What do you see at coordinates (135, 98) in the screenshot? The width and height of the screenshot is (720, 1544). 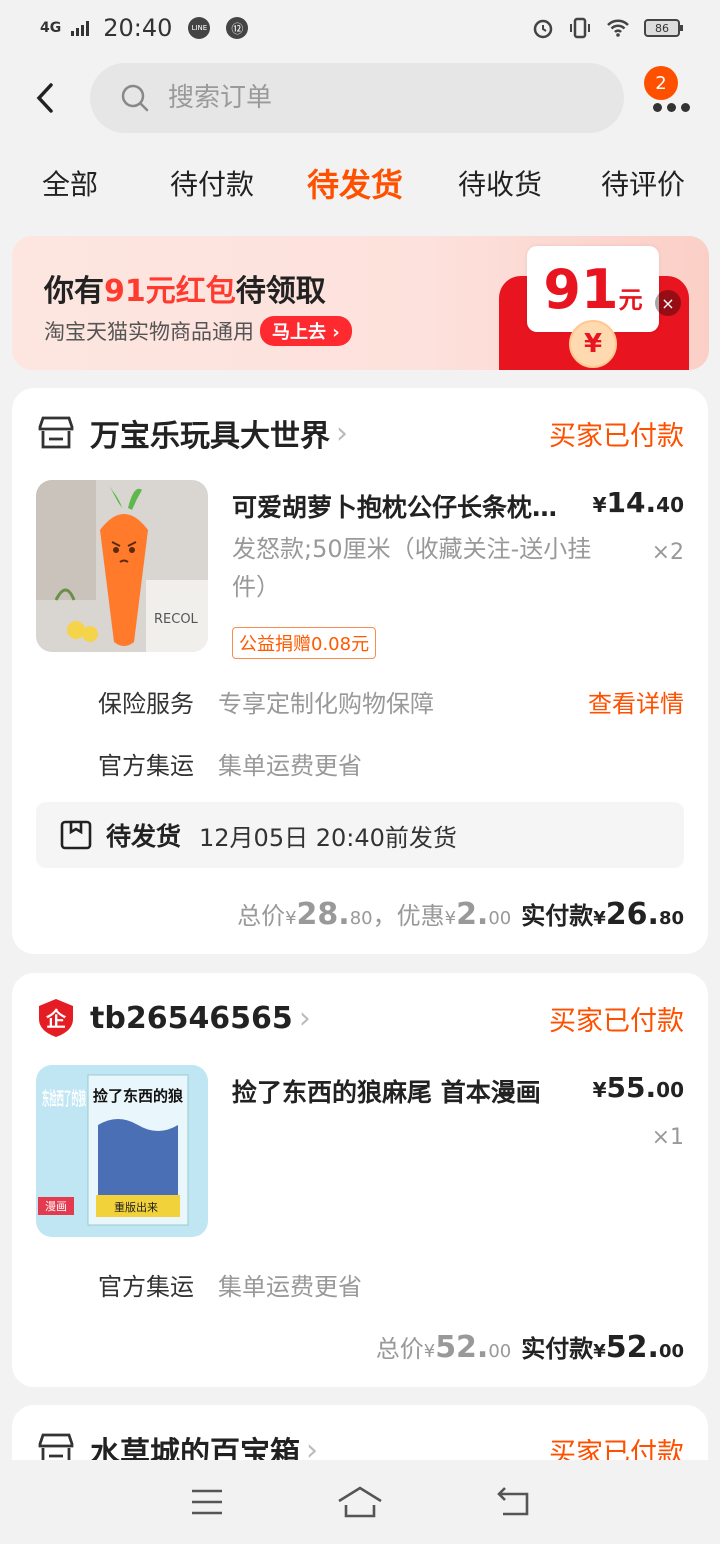 I see `search-icon` at bounding box center [135, 98].